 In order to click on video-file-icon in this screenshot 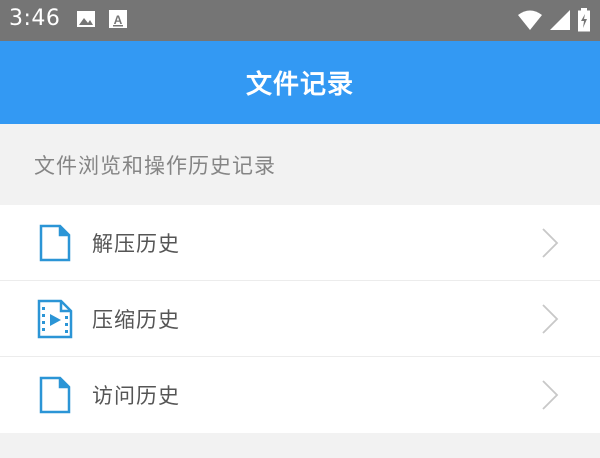, I will do `click(55, 319)`.